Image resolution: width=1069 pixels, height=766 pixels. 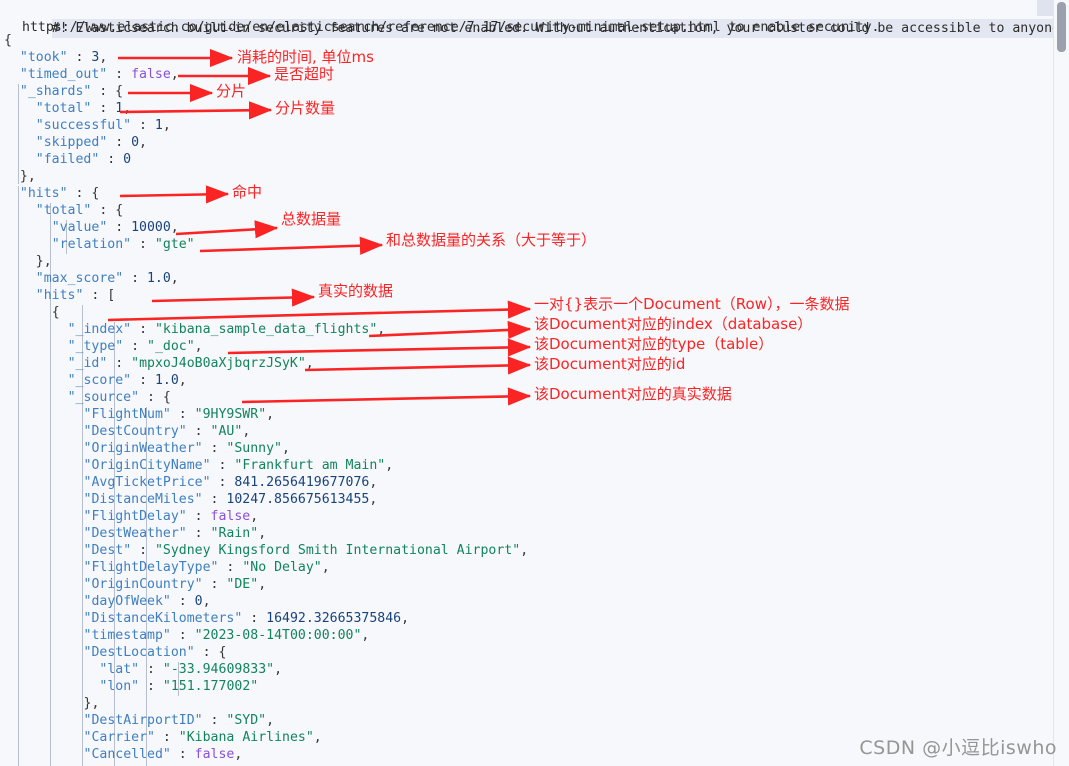 I want to click on code-token: "-33.94609833", so click(x=218, y=669).